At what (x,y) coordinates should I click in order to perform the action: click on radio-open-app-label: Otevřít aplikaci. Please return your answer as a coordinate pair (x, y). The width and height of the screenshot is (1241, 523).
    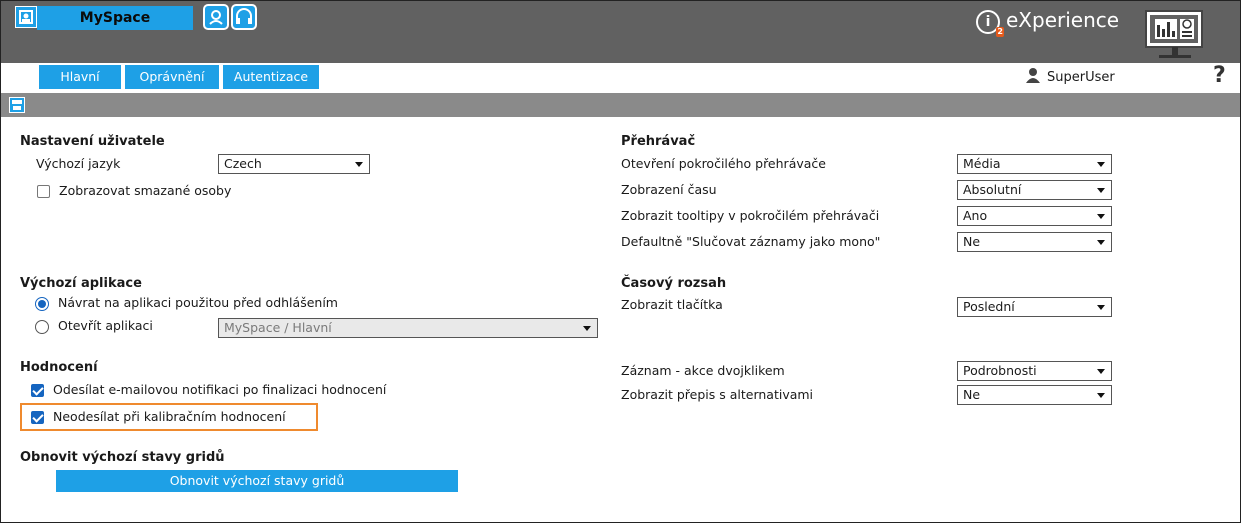
    Looking at the image, I should click on (105, 325).